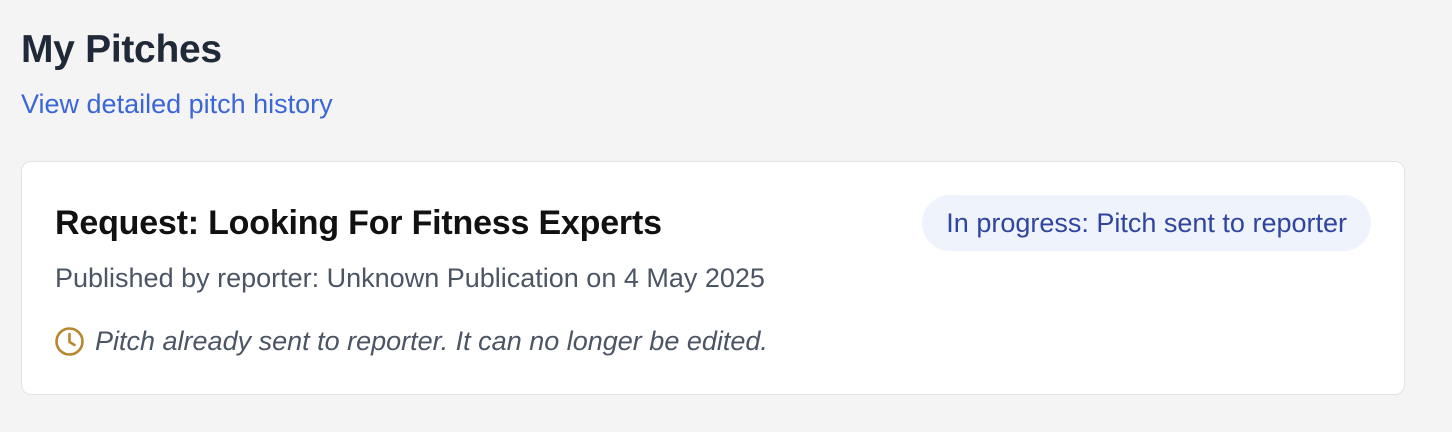  I want to click on page-title: My Pitches, so click(121, 49).